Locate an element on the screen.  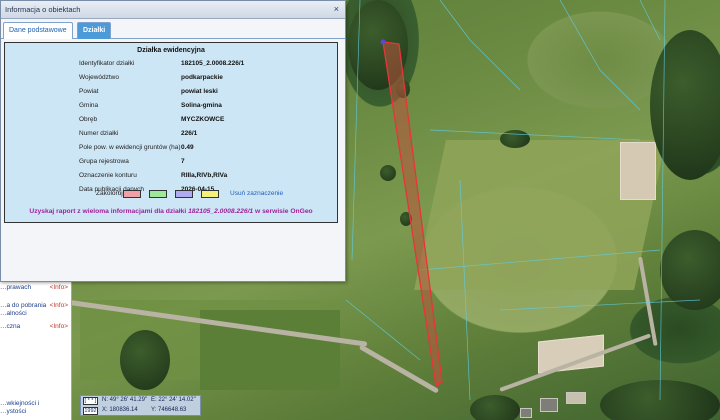
sidebar-item-label: …a do pobrania …alności is located at coordinates (23, 309).